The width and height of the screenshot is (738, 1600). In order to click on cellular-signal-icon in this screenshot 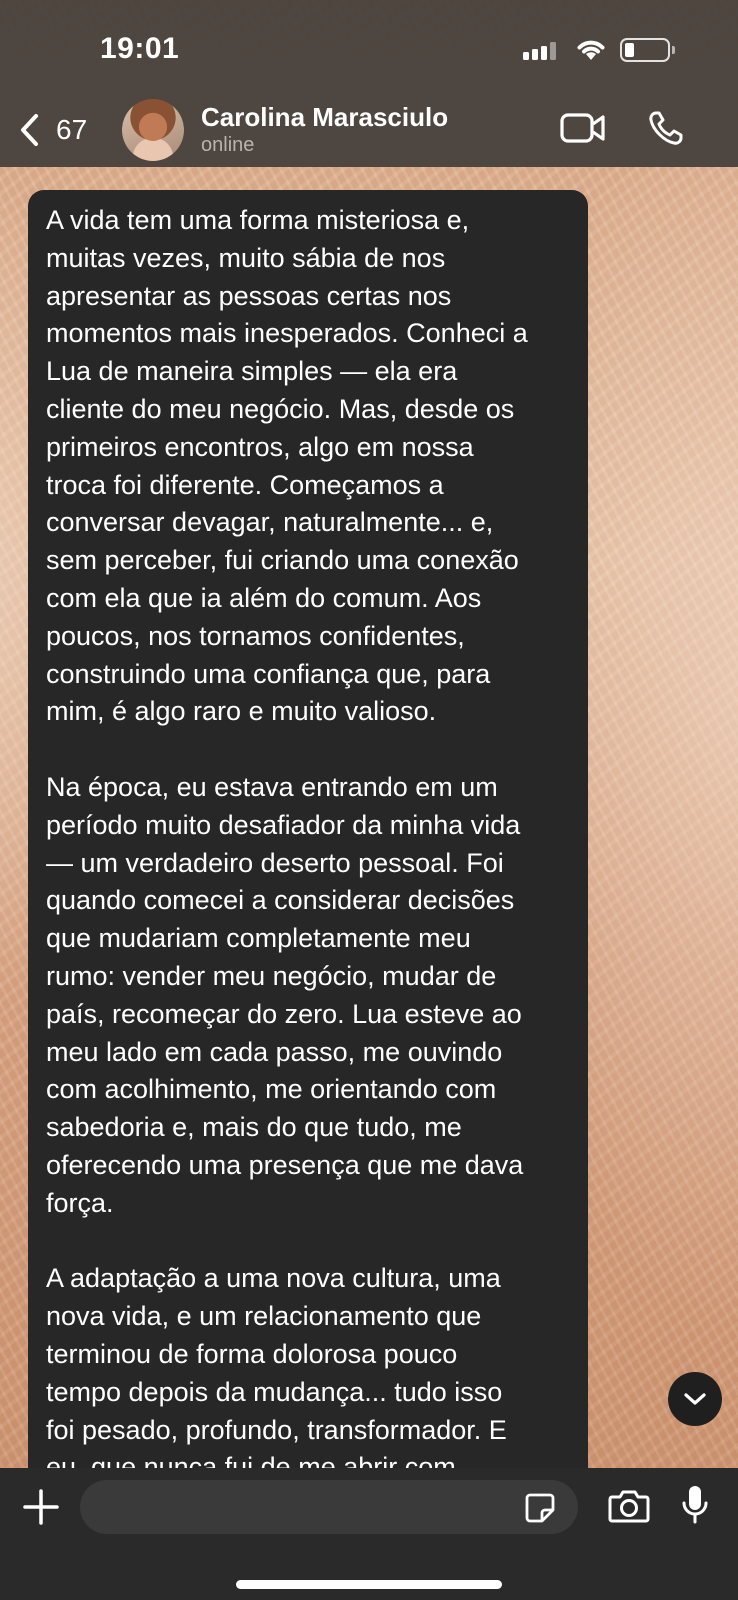, I will do `click(542, 50)`.